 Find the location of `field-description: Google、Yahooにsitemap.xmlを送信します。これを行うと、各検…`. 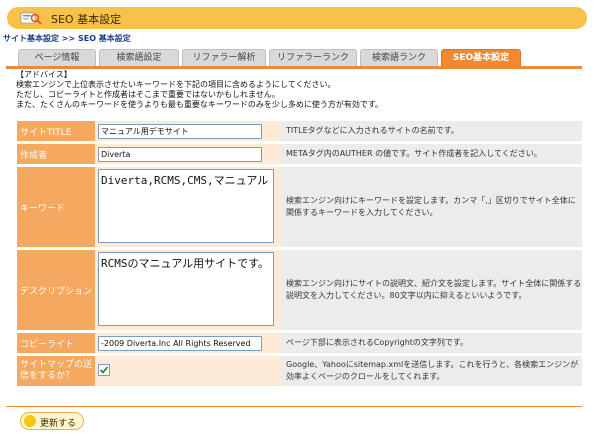

field-description: Google、Yahooにsitemap.xmlを送信します。これを行うと、各検… is located at coordinates (431, 371).